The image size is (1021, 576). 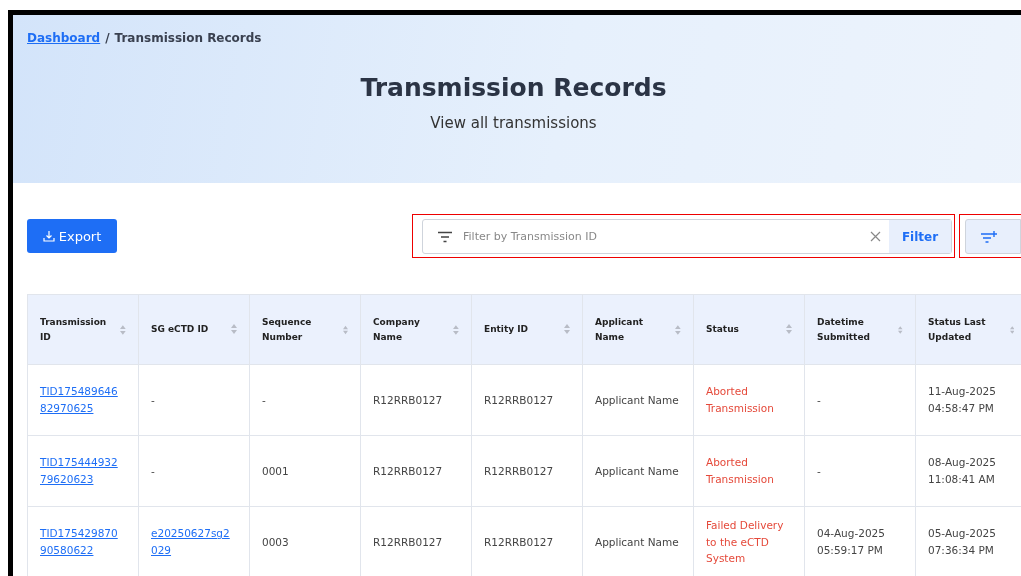 What do you see at coordinates (445, 236) in the screenshot?
I see `filter-icon` at bounding box center [445, 236].